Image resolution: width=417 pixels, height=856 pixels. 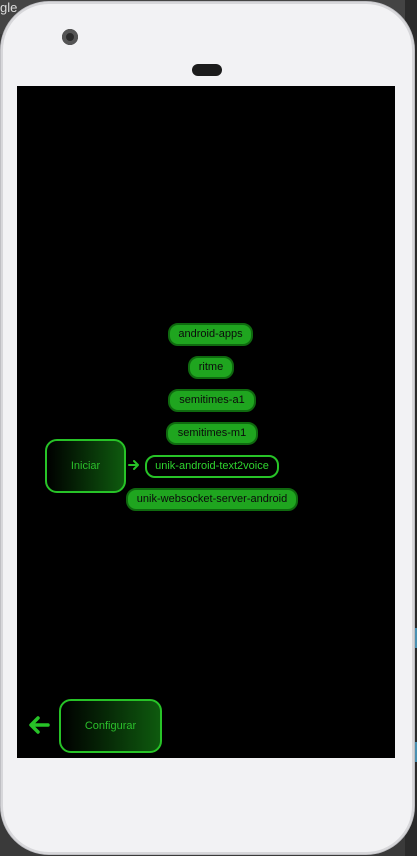 I want to click on browser-tab-title: gle, so click(x=9, y=7).